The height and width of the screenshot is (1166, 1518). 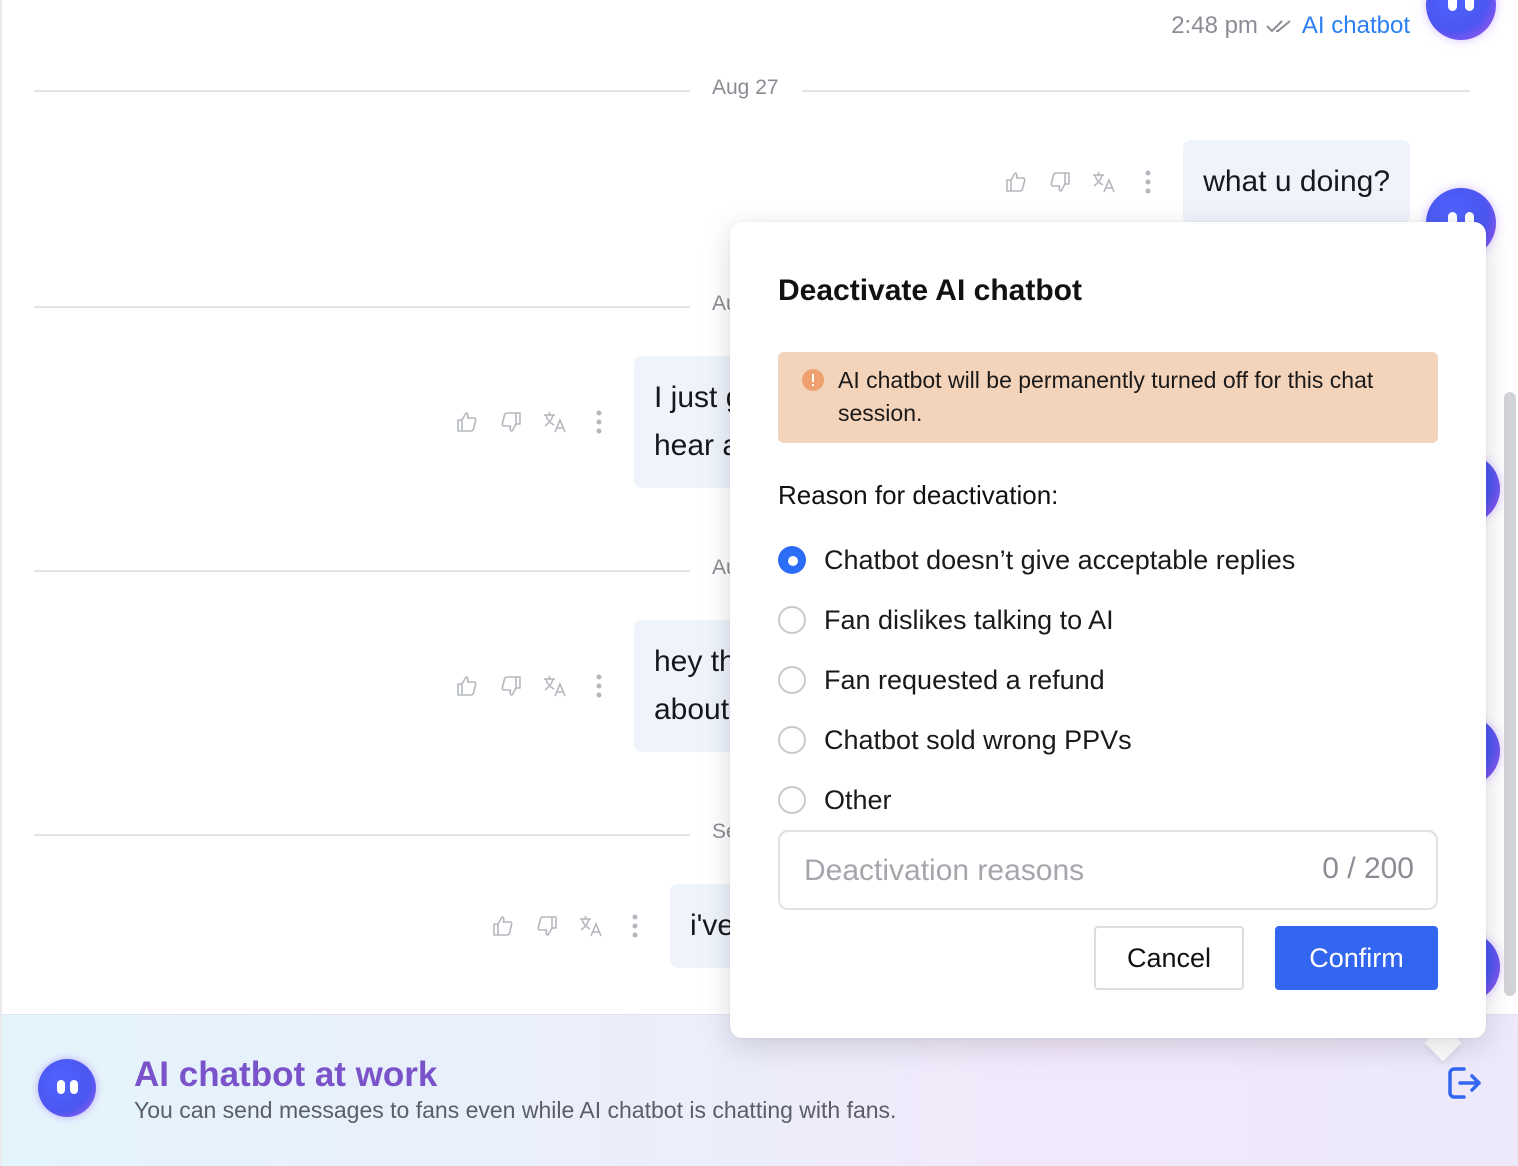 What do you see at coordinates (930, 290) in the screenshot?
I see `dialog-title: Deactivate AI chatbot` at bounding box center [930, 290].